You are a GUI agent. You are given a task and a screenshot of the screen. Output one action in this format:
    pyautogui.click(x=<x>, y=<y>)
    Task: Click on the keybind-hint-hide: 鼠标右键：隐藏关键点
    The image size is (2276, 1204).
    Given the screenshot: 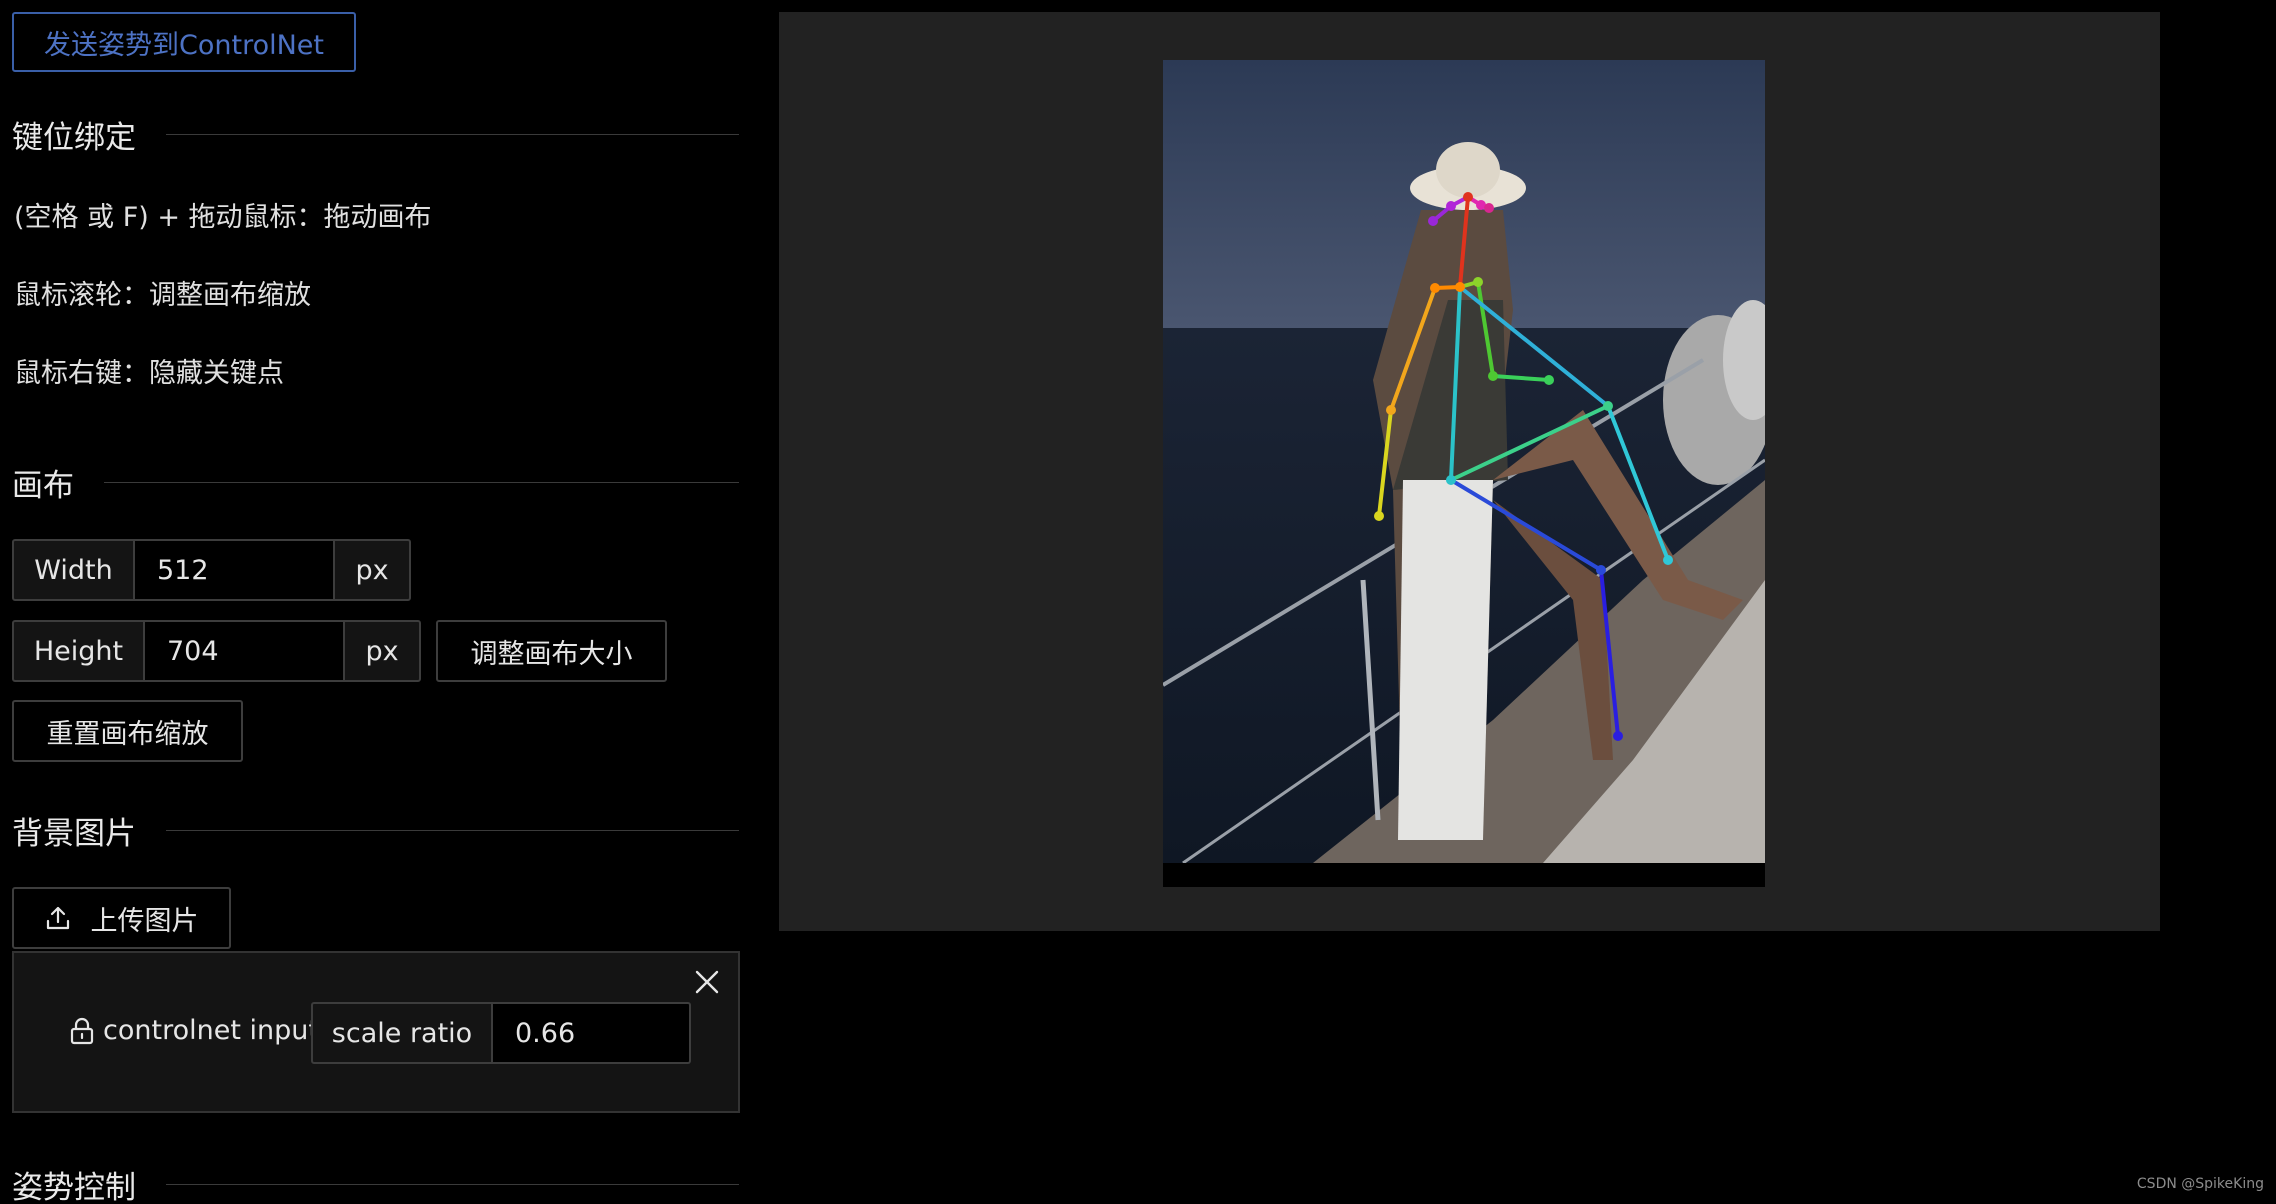 What is the action you would take?
    pyautogui.click(x=149, y=373)
    